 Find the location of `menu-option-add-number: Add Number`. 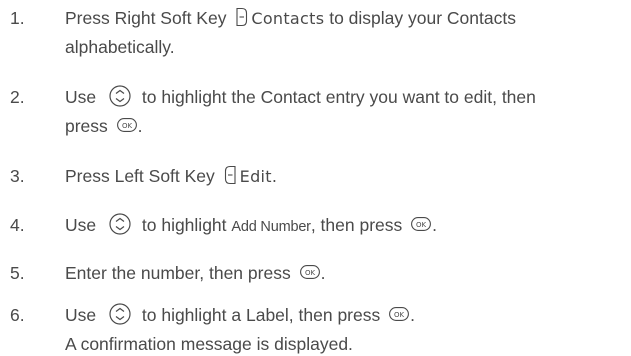

menu-option-add-number: Add Number is located at coordinates (271, 227).